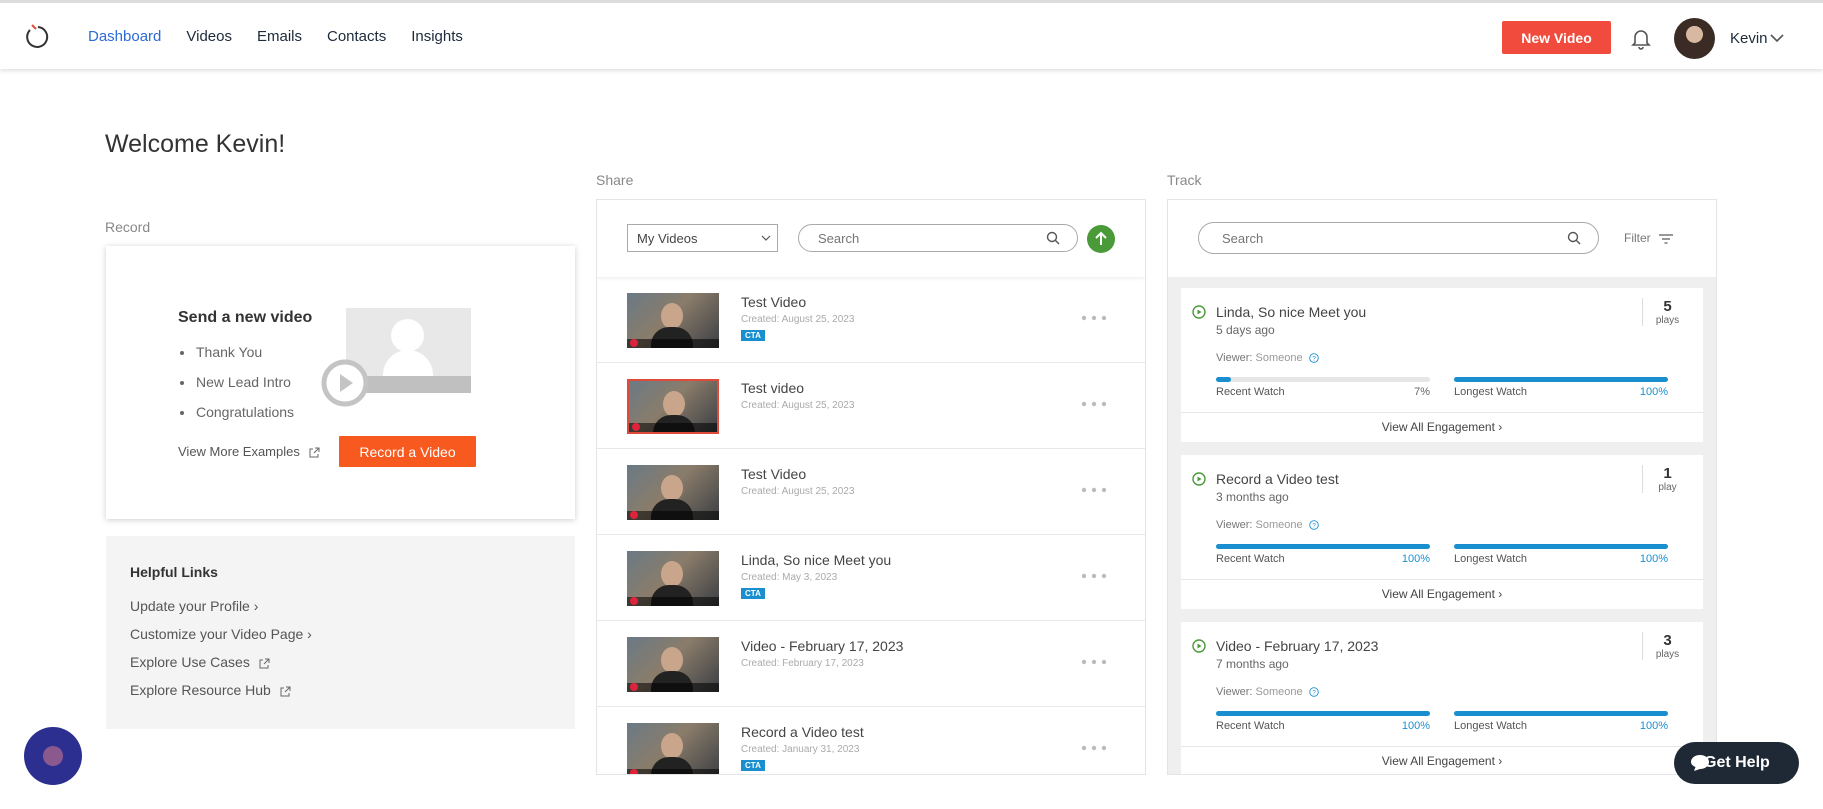 The image size is (1823, 809). Describe the element at coordinates (822, 646) in the screenshot. I see `video-title: Video - February 17, 2023` at that location.